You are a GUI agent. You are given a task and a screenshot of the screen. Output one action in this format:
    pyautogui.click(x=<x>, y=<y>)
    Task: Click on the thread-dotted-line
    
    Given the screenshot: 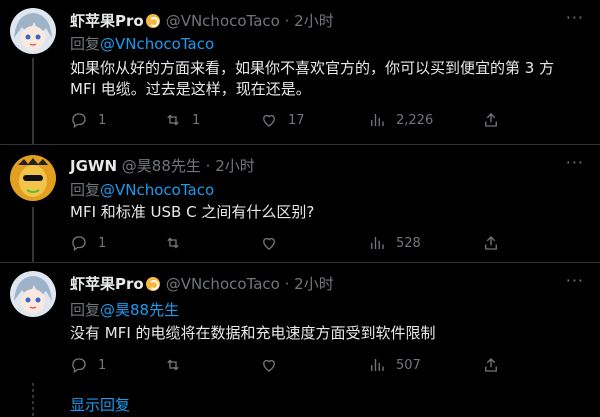 What is the action you would take?
    pyautogui.click(x=33, y=400)
    